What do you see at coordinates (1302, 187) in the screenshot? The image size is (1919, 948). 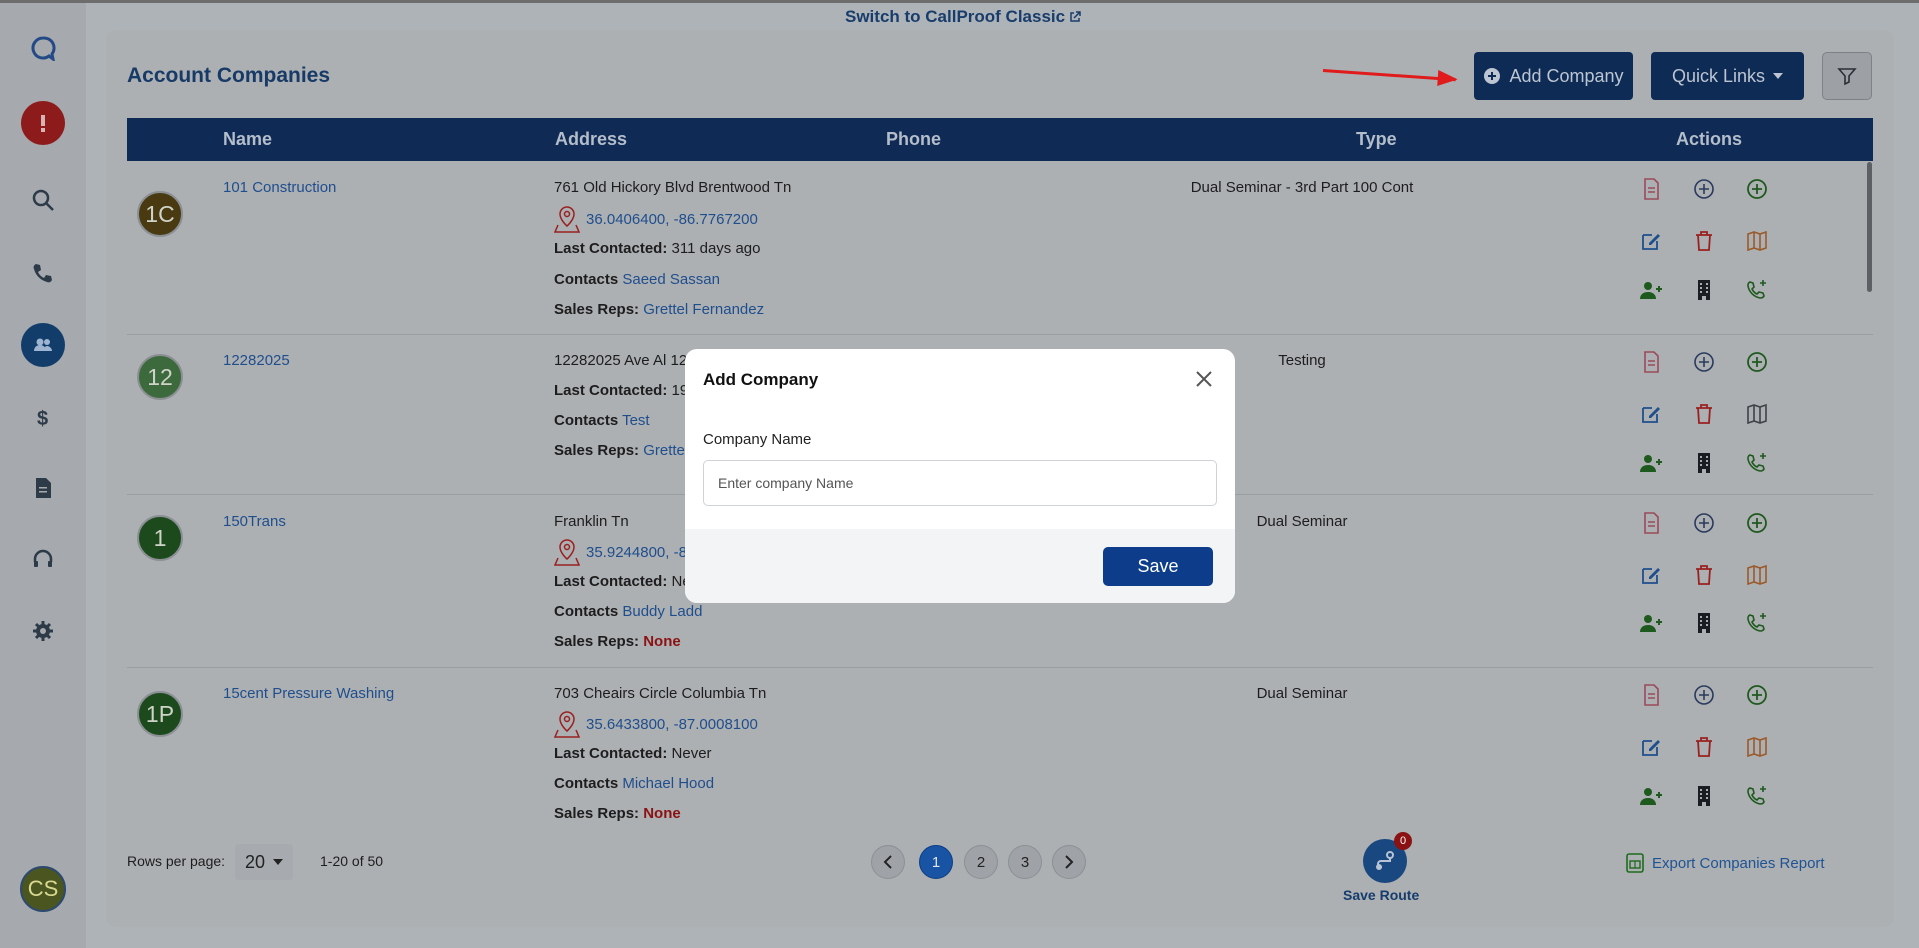 I see `company-type: Dual Seminar - 3rd Part 100 Cont` at bounding box center [1302, 187].